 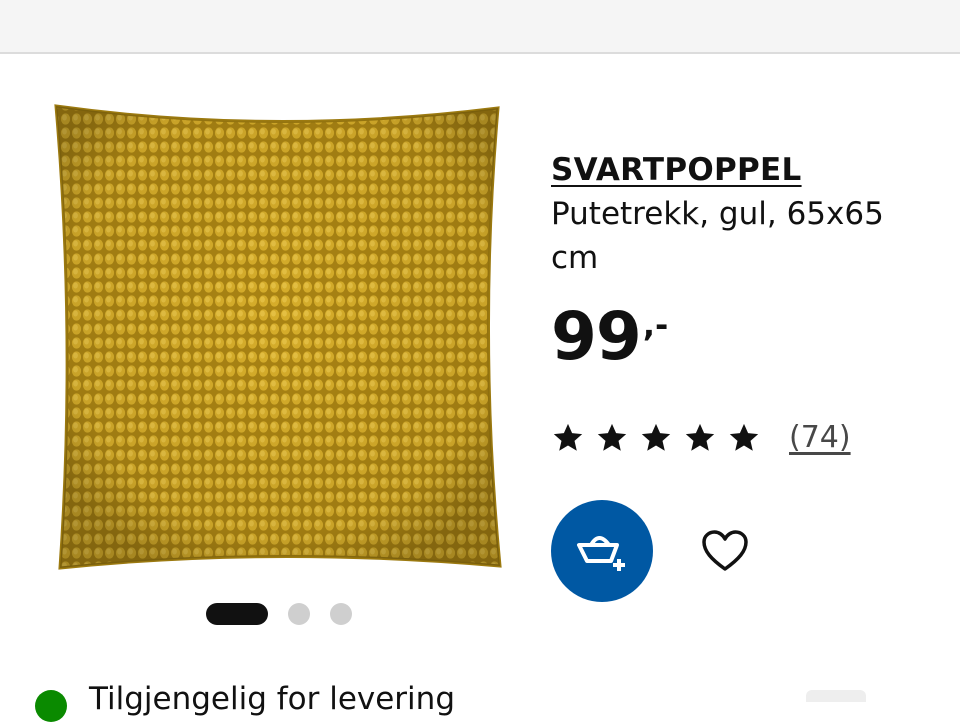 What do you see at coordinates (601, 553) in the screenshot?
I see `add-to-cart-icon` at bounding box center [601, 553].